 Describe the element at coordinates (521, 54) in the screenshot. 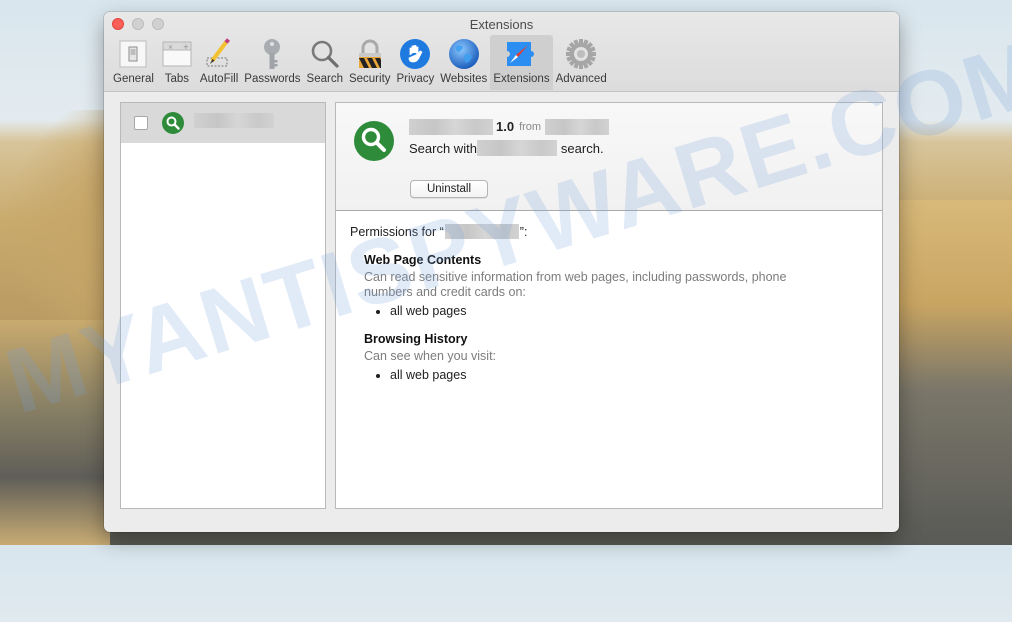

I see `puzzle-compass-icon` at that location.